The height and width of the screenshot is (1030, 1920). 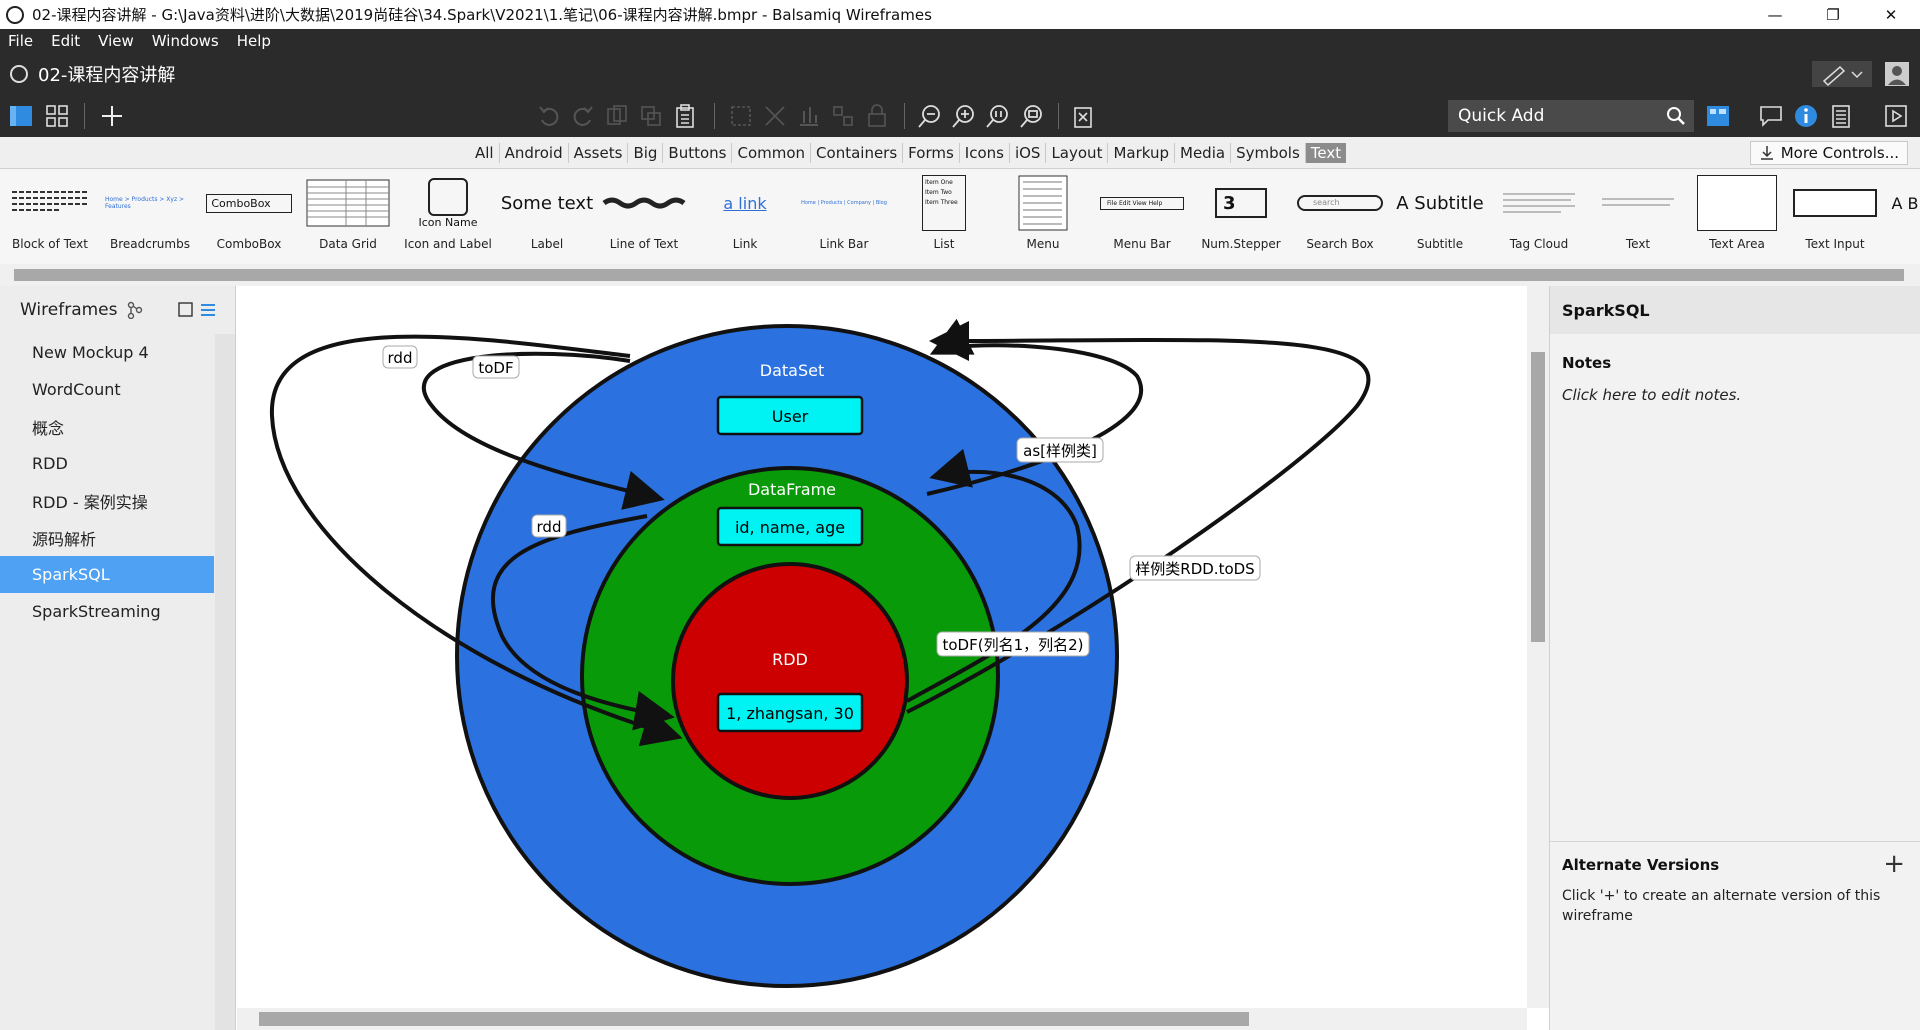 What do you see at coordinates (597, 153) in the screenshot?
I see `category-assets: Assets` at bounding box center [597, 153].